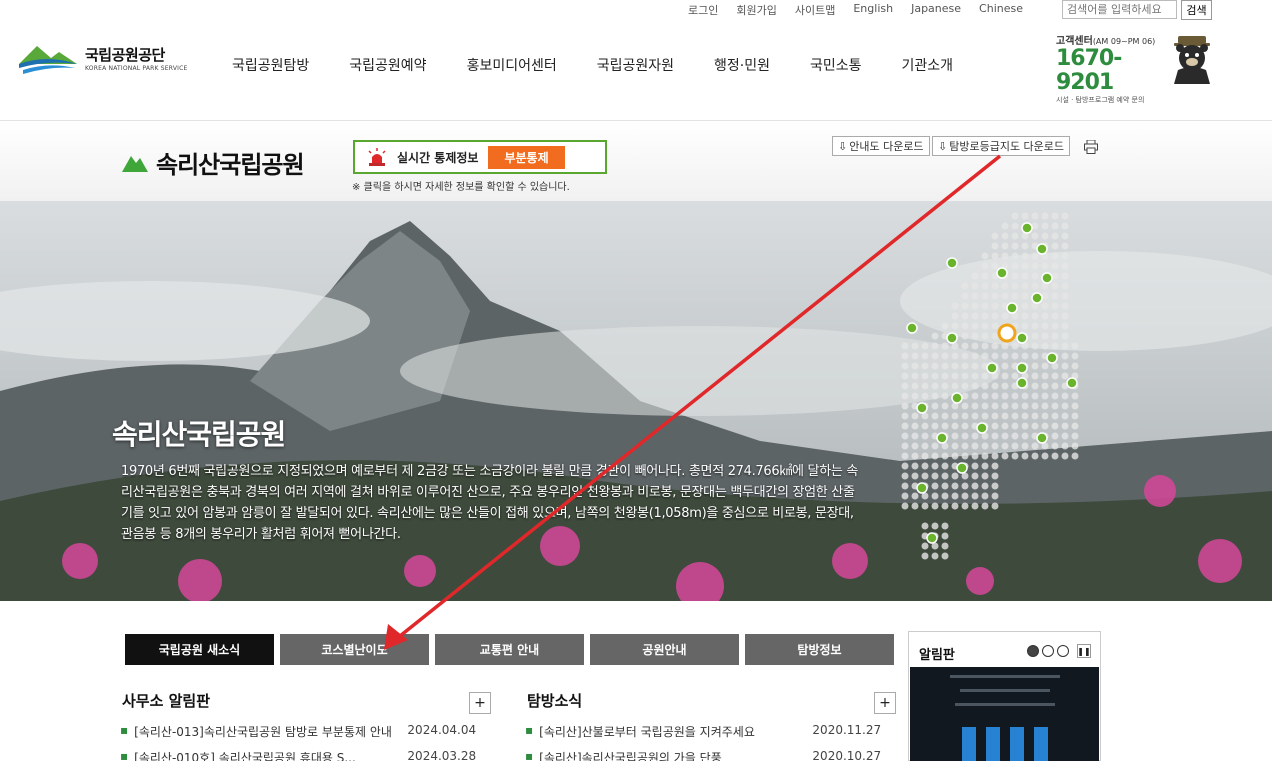 The image size is (1272, 761). What do you see at coordinates (298, 755) in the screenshot?
I see `list-item: ▪ [속리산-010호] 속리산국립공원 휴대용 S... 2024.03.28` at bounding box center [298, 755].